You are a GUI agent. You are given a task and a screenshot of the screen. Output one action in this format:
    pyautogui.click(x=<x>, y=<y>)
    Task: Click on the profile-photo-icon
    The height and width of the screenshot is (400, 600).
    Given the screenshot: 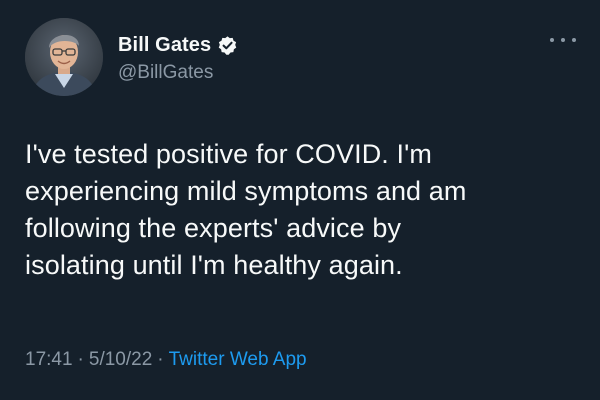 What is the action you would take?
    pyautogui.click(x=64, y=57)
    